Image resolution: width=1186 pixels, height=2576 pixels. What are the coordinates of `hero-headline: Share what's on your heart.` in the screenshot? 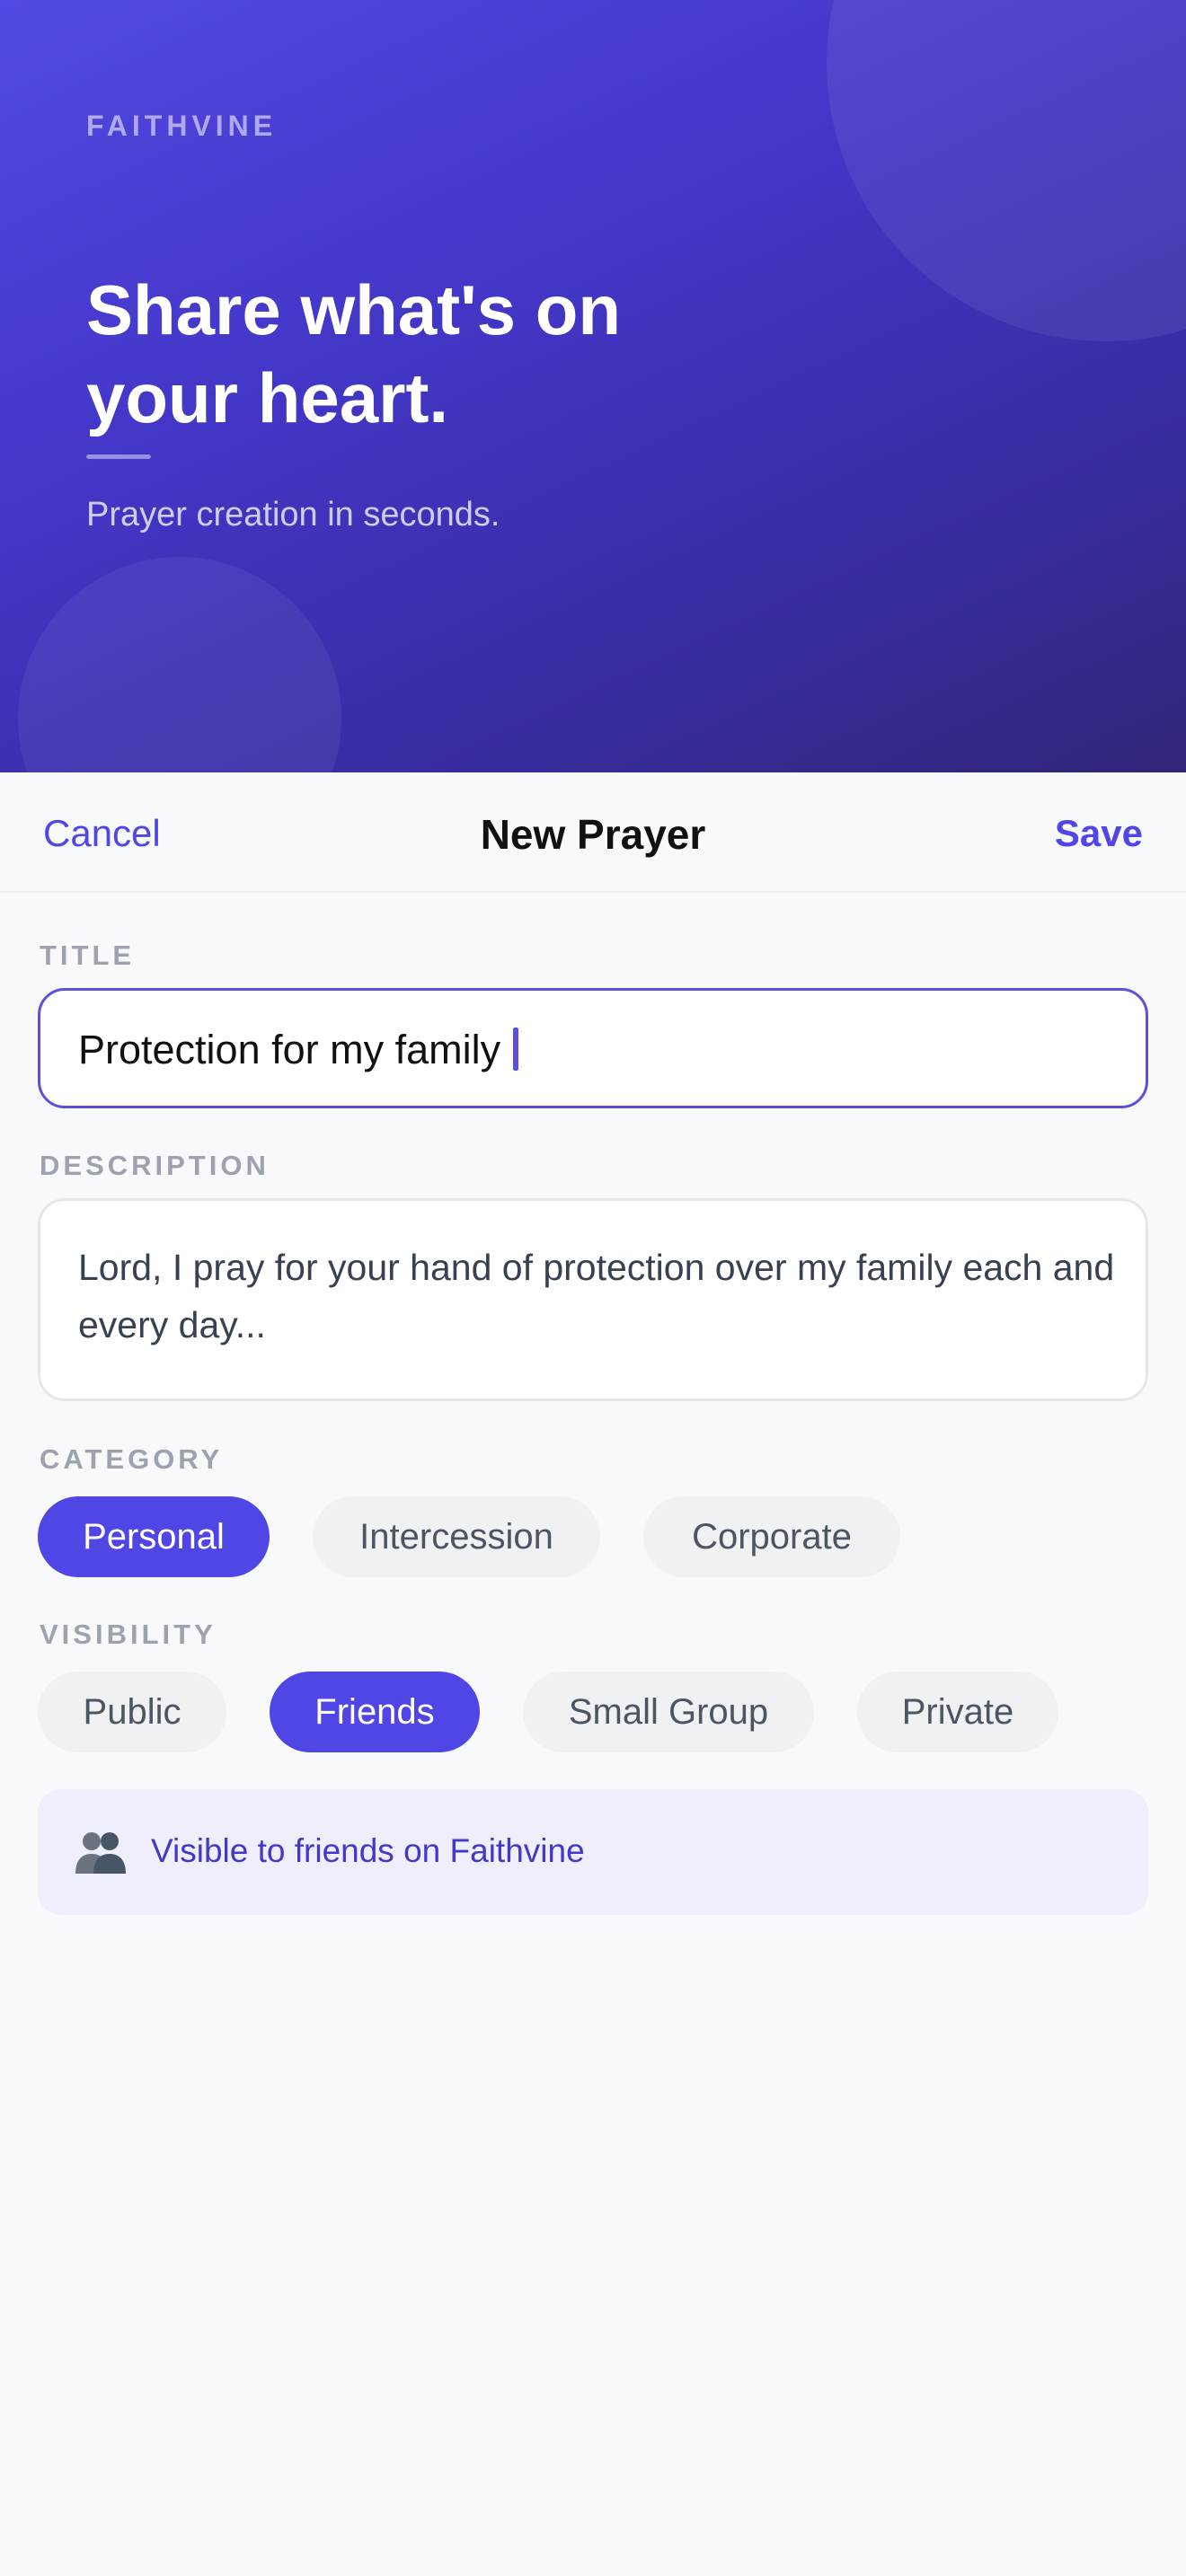 It's located at (427, 354).